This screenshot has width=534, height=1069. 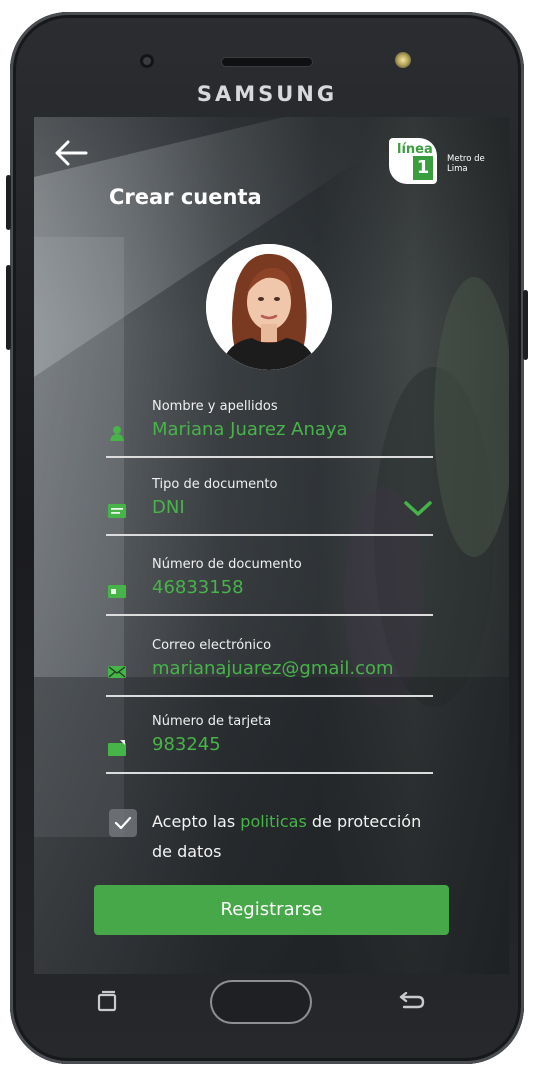 I want to click on back-key-icon, so click(x=411, y=1002).